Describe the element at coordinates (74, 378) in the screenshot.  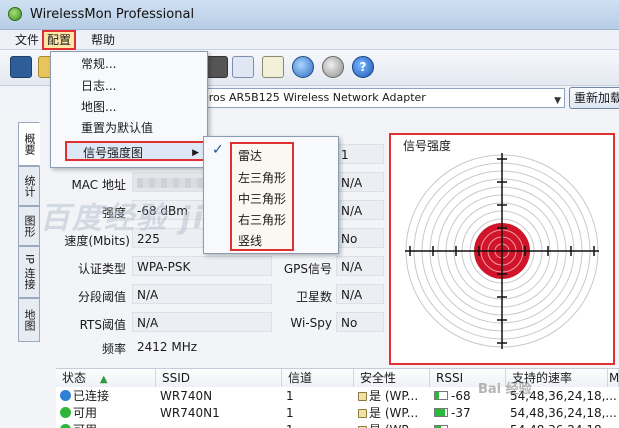
I see `column-status-label: 状态` at that location.